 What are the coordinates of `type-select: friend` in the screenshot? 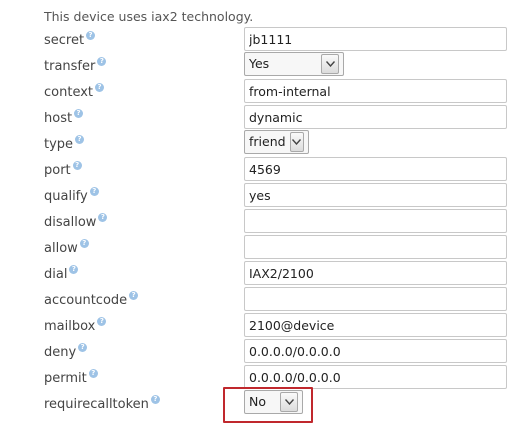 It's located at (276, 142).